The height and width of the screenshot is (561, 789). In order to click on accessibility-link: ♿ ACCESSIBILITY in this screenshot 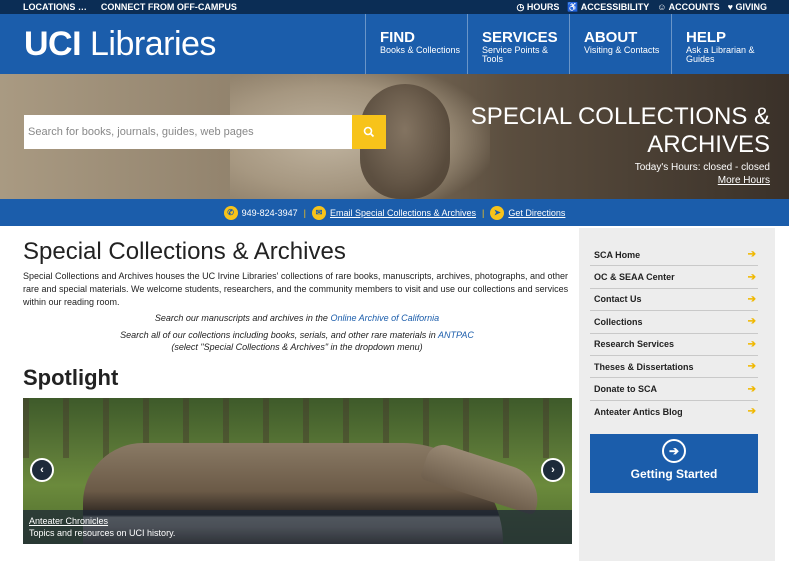, I will do `click(608, 7)`.